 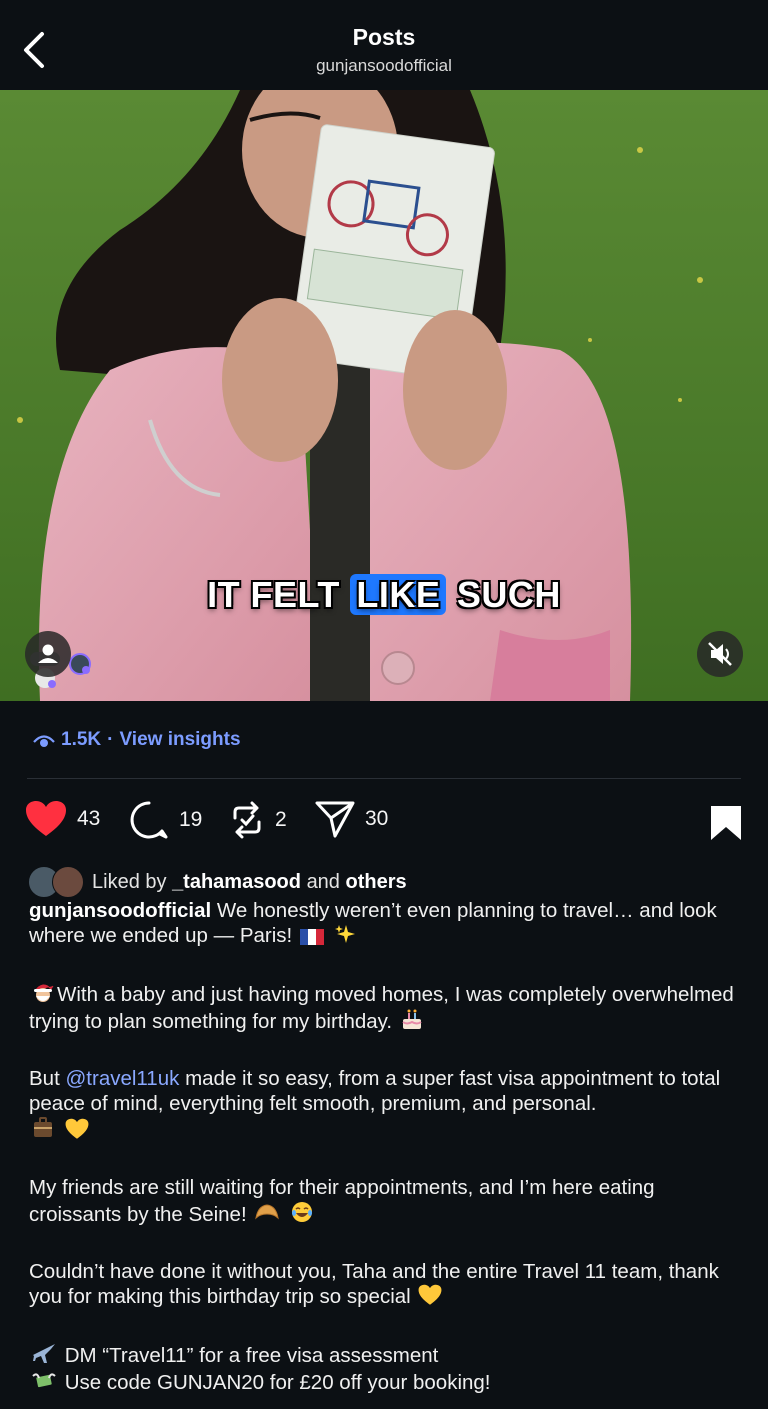 What do you see at coordinates (281, 819) in the screenshot?
I see `repost-count: 2` at bounding box center [281, 819].